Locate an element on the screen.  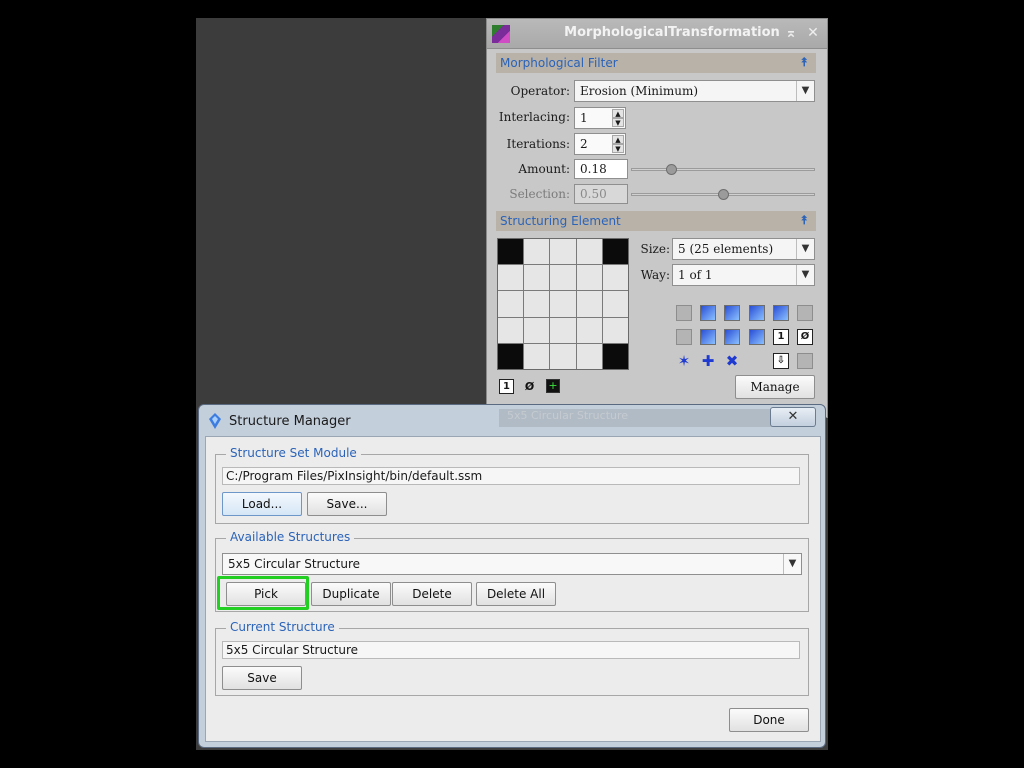
close-button: ✕ is located at coordinates (793, 417).